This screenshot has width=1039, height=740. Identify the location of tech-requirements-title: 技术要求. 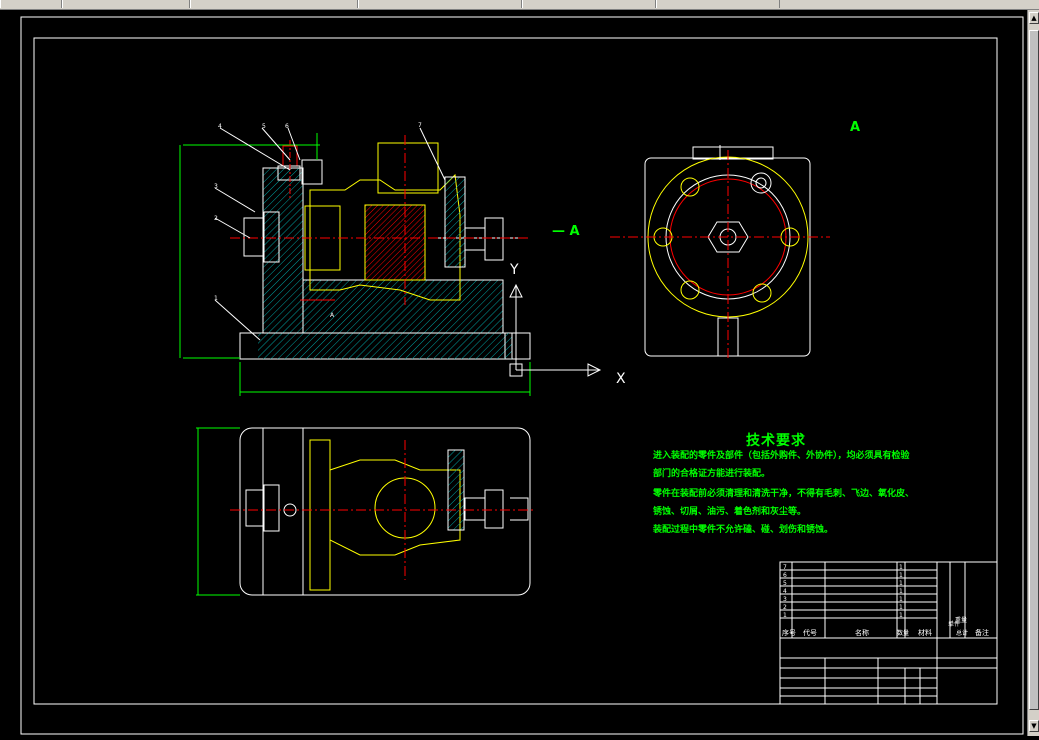
(776, 441).